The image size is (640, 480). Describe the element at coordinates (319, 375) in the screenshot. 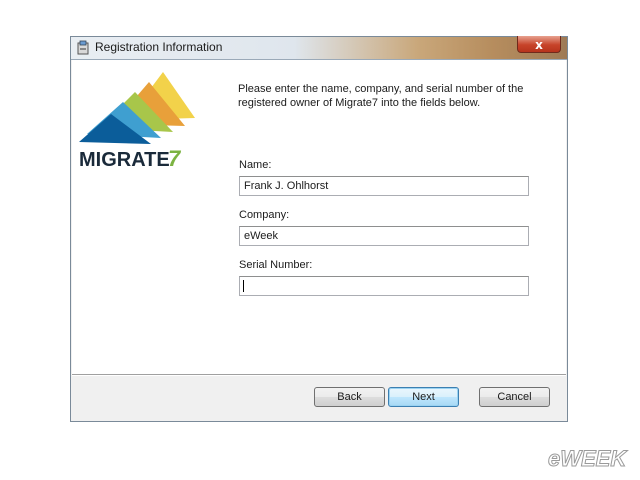

I see `button-separator` at that location.